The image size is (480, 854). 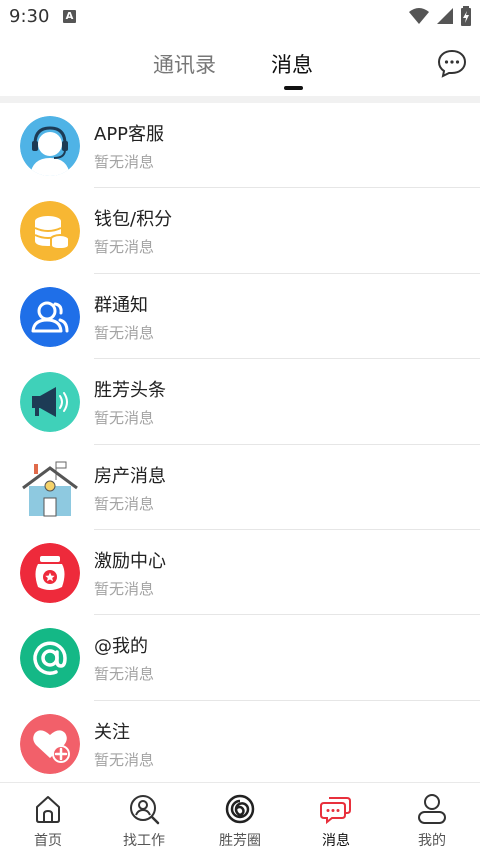 I want to click on message-title: 胜芳头条, so click(x=130, y=391).